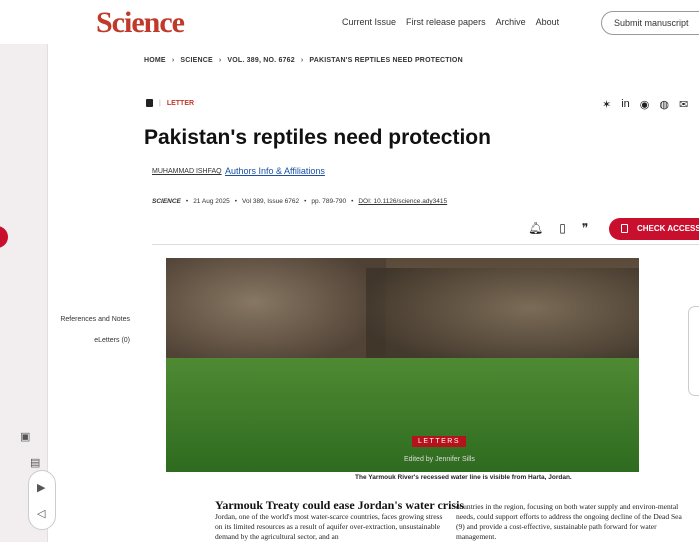 This screenshot has width=699, height=542. I want to click on cite-icon: ❞, so click(585, 228).